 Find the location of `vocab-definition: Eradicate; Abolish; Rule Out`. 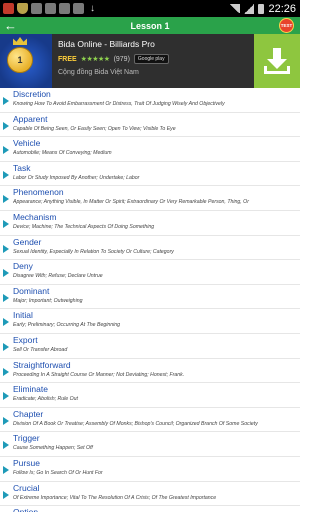

vocab-definition: Eradicate; Abolish; Rule Out is located at coordinates (45, 399).